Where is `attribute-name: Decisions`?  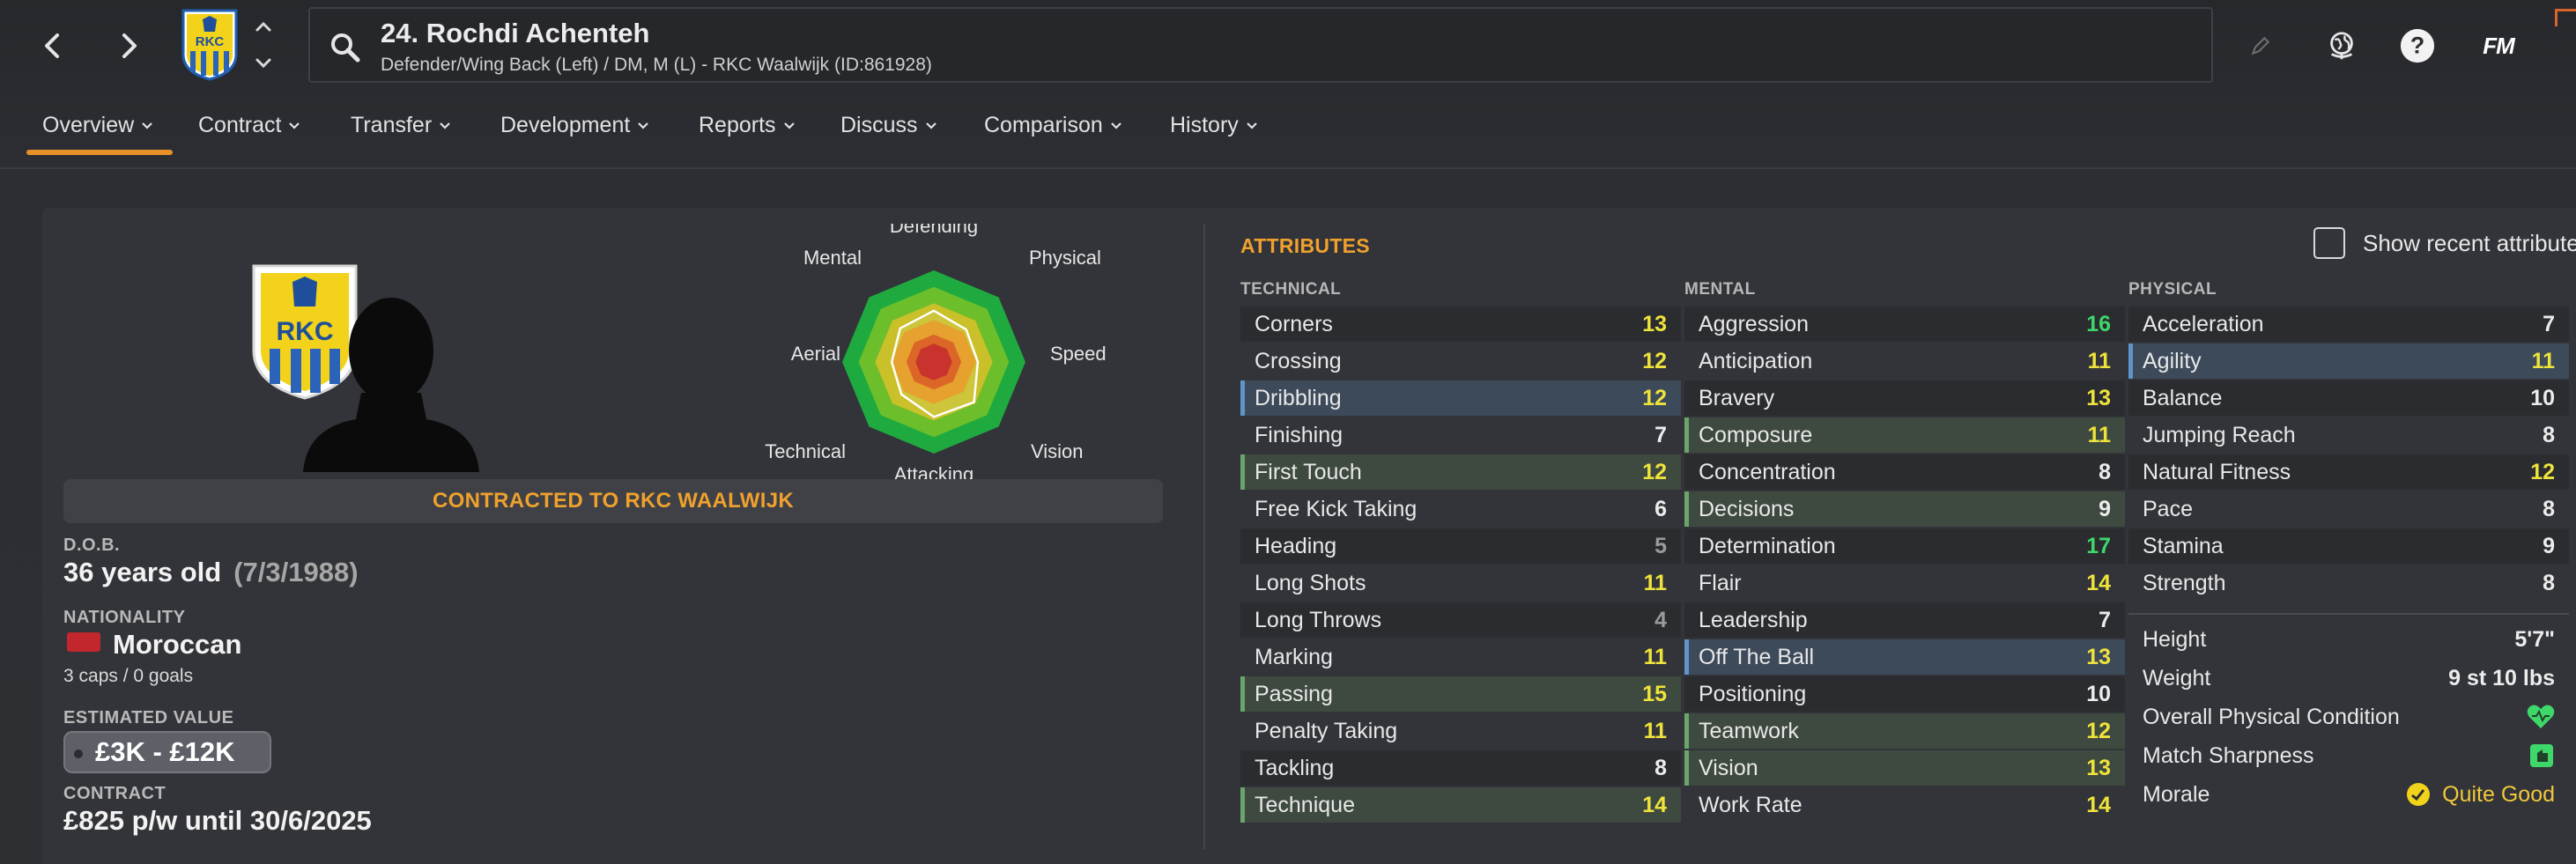 attribute-name: Decisions is located at coordinates (1747, 508).